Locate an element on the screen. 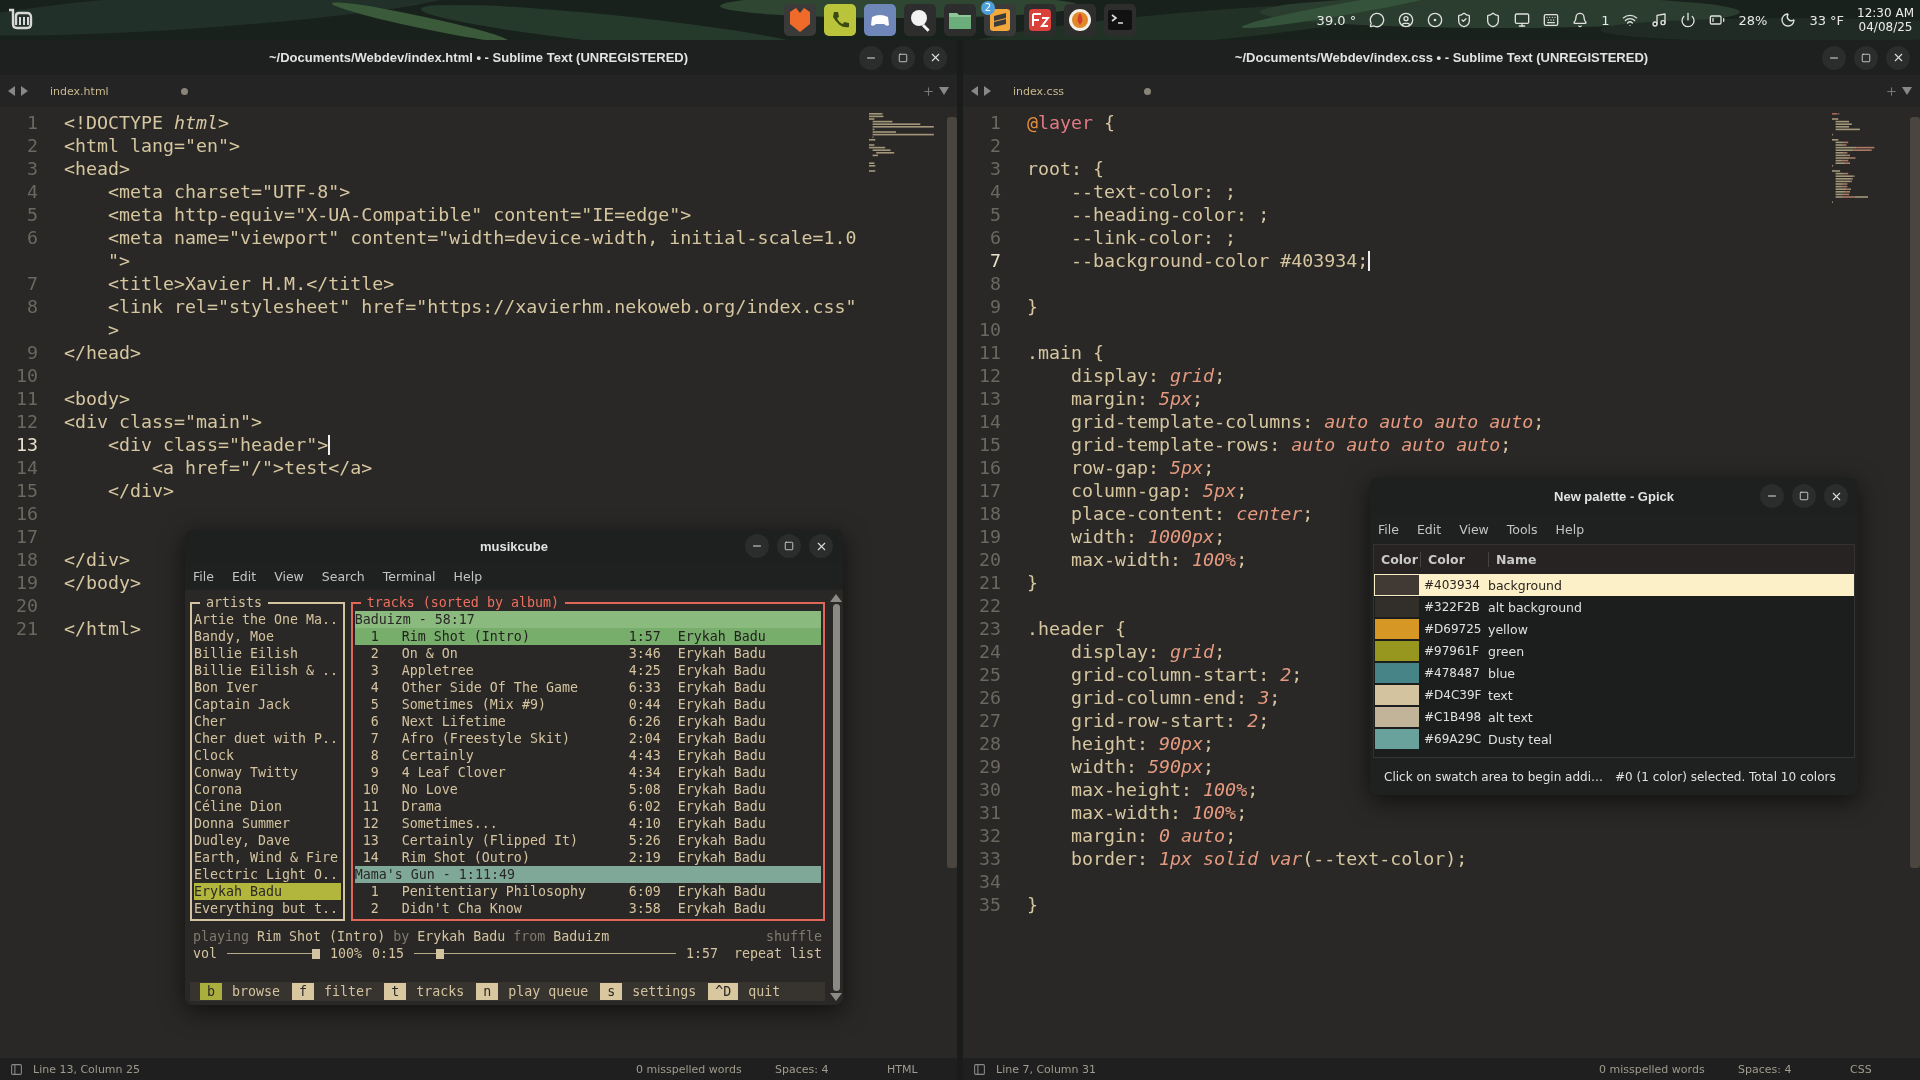 The image size is (1920, 1080). folder-icon is located at coordinates (960, 20).